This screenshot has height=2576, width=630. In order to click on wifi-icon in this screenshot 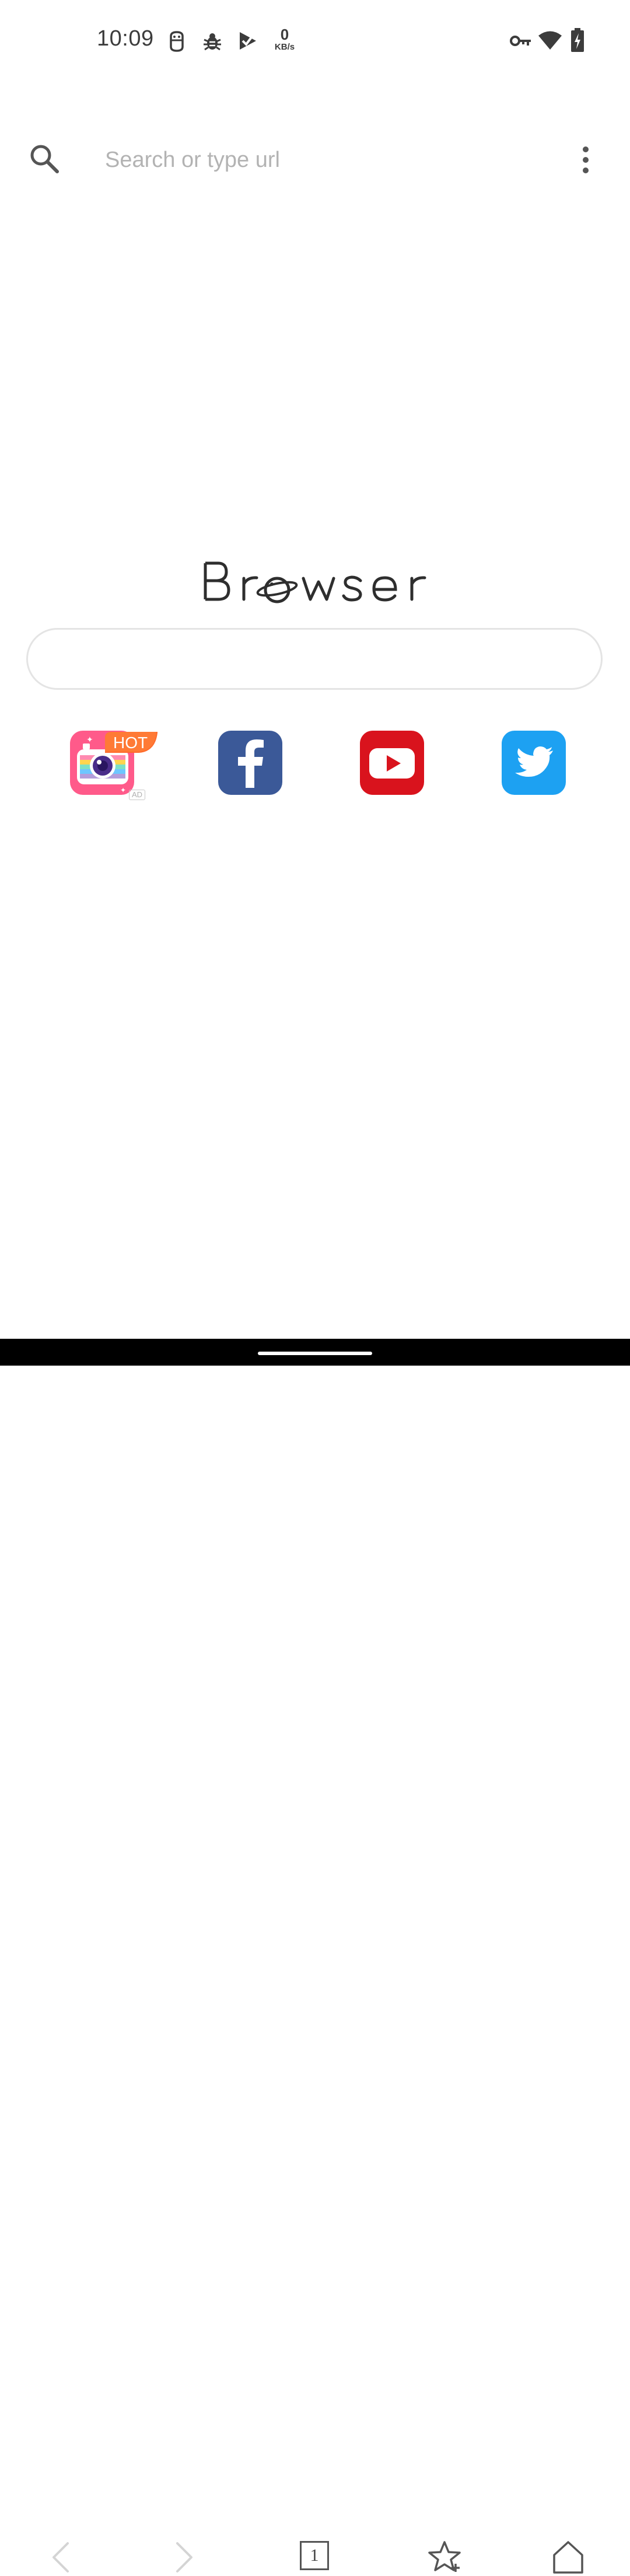, I will do `click(550, 40)`.